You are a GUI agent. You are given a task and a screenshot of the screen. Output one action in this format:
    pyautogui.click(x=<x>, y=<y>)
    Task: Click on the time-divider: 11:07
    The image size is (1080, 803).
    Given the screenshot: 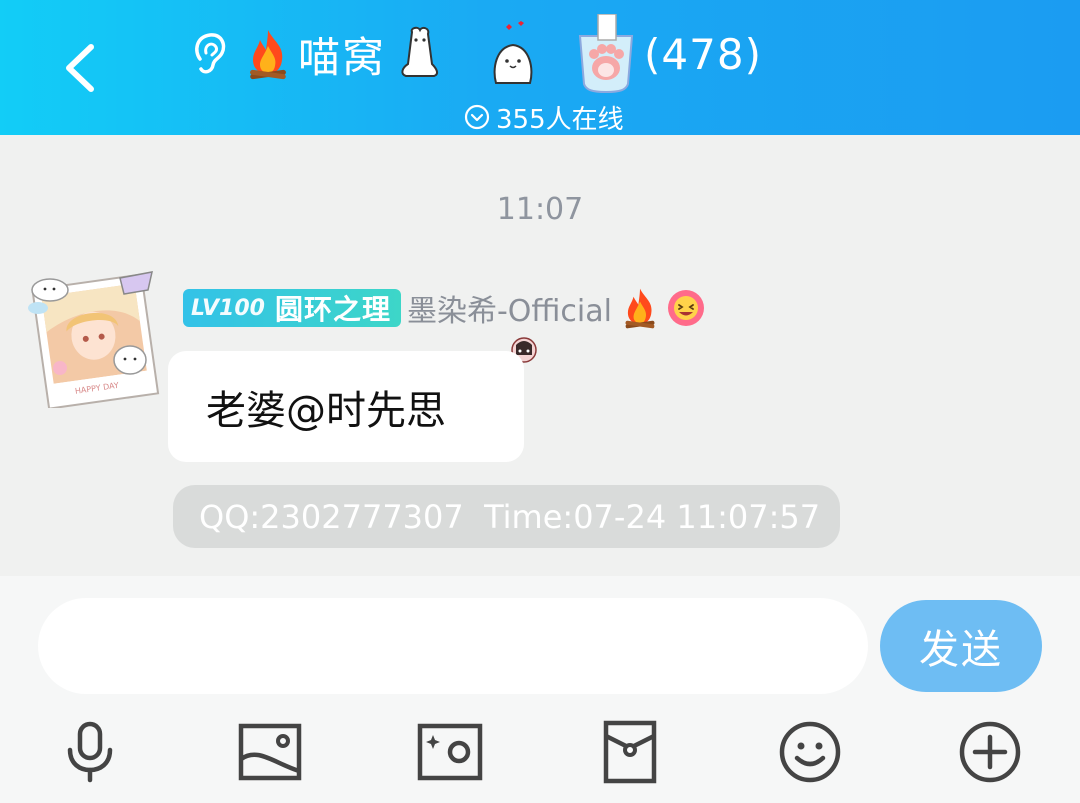 What is the action you would take?
    pyautogui.click(x=540, y=209)
    